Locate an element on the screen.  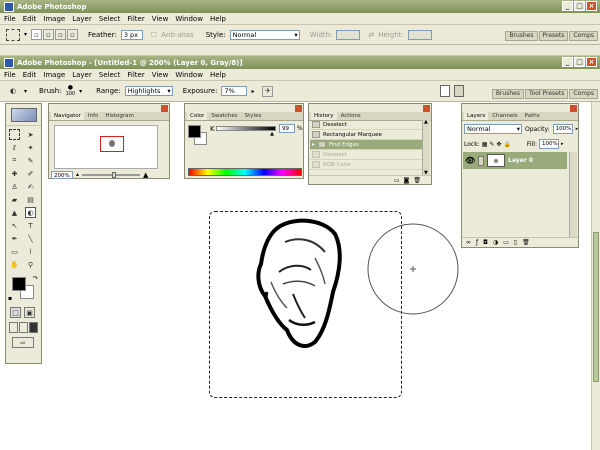
lock-transparency-icon: ▦ is located at coordinates (485, 144).